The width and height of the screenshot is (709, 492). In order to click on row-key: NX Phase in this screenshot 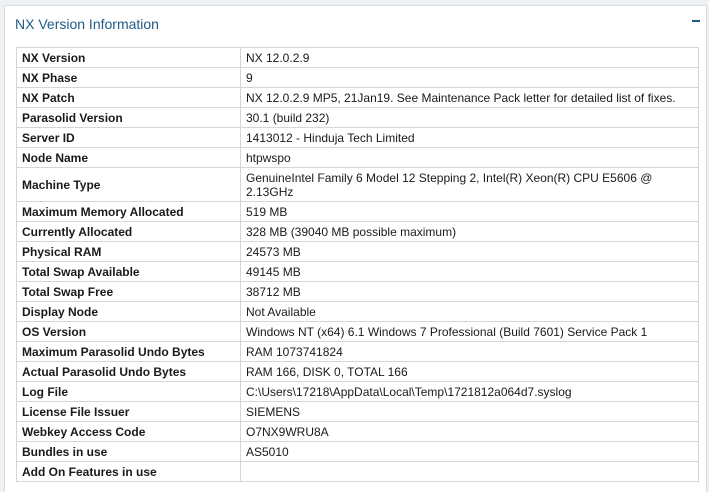, I will do `click(128, 77)`.